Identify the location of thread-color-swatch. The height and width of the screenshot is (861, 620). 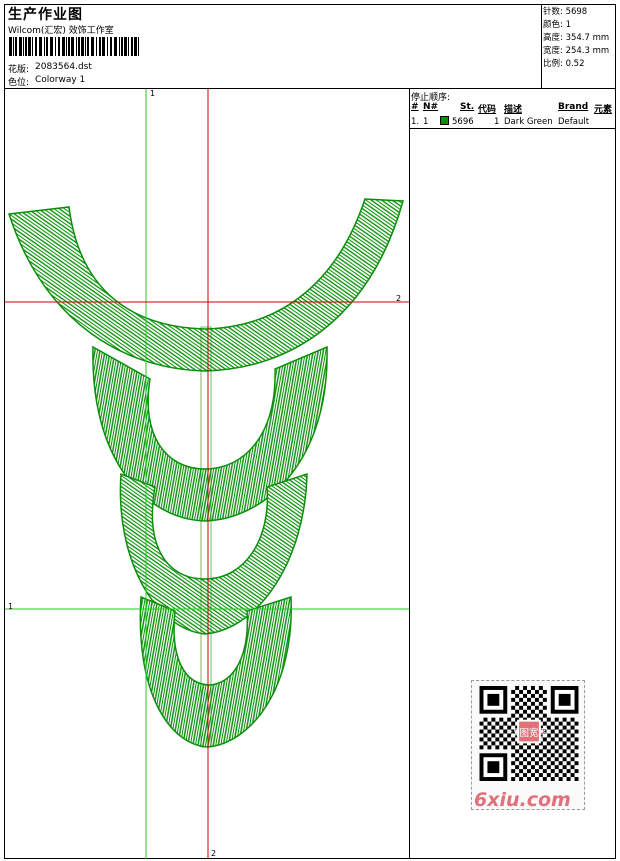
(444, 120).